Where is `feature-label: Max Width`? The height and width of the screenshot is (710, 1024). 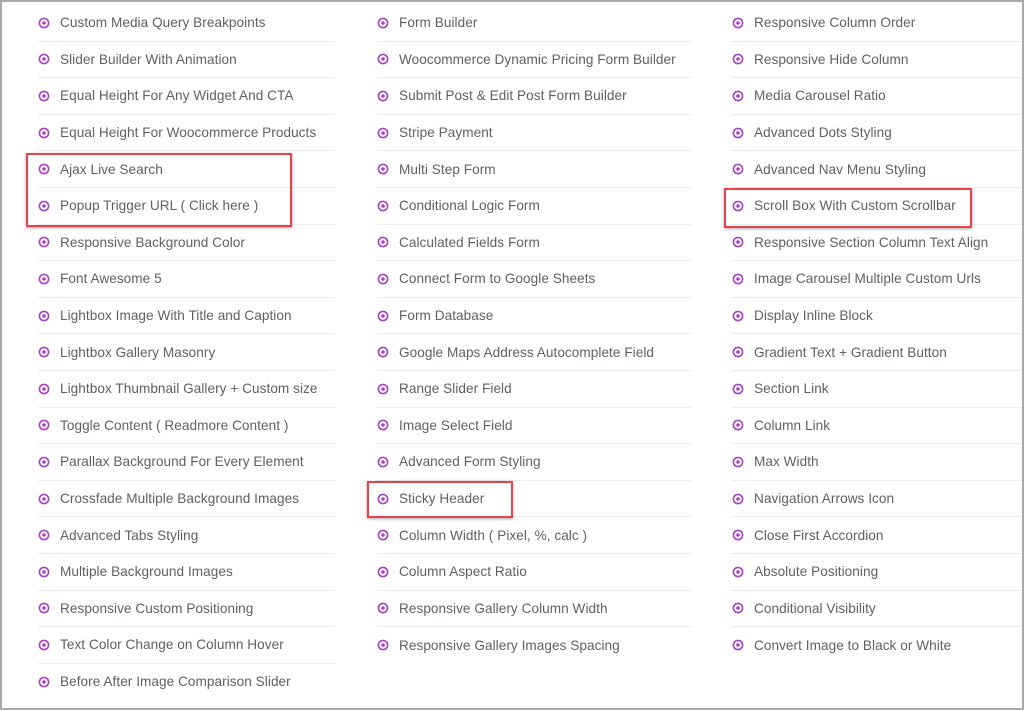
feature-label: Max Width is located at coordinates (786, 462).